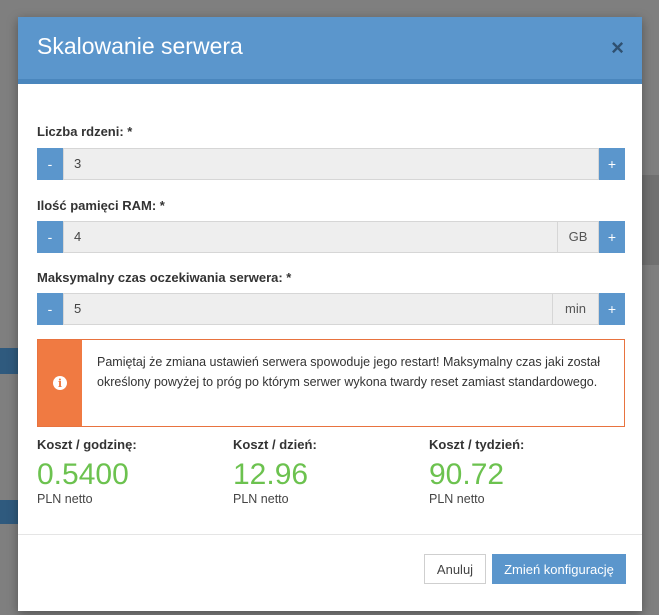 The width and height of the screenshot is (659, 615). I want to click on dialog-title: Skalowanie serwera, so click(140, 46).